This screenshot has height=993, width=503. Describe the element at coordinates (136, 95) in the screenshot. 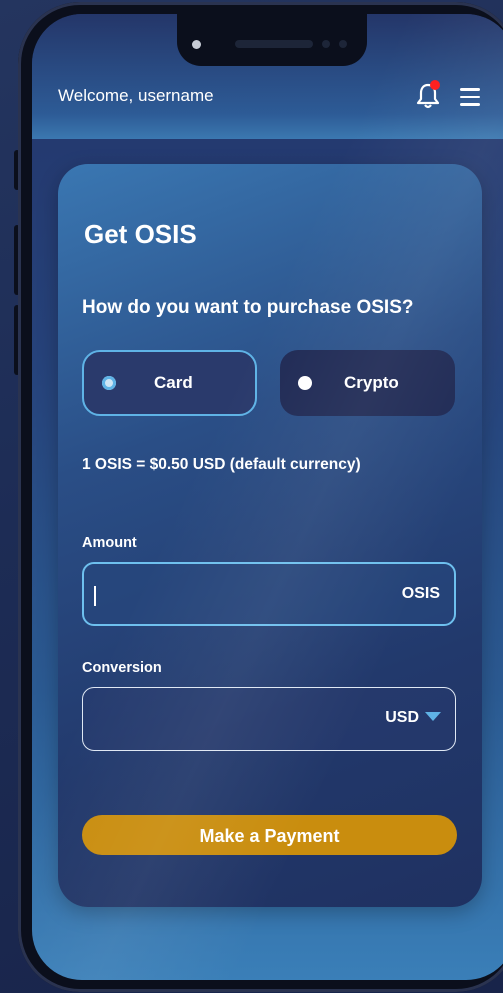

I see `welcome-text: Welcome, username` at that location.